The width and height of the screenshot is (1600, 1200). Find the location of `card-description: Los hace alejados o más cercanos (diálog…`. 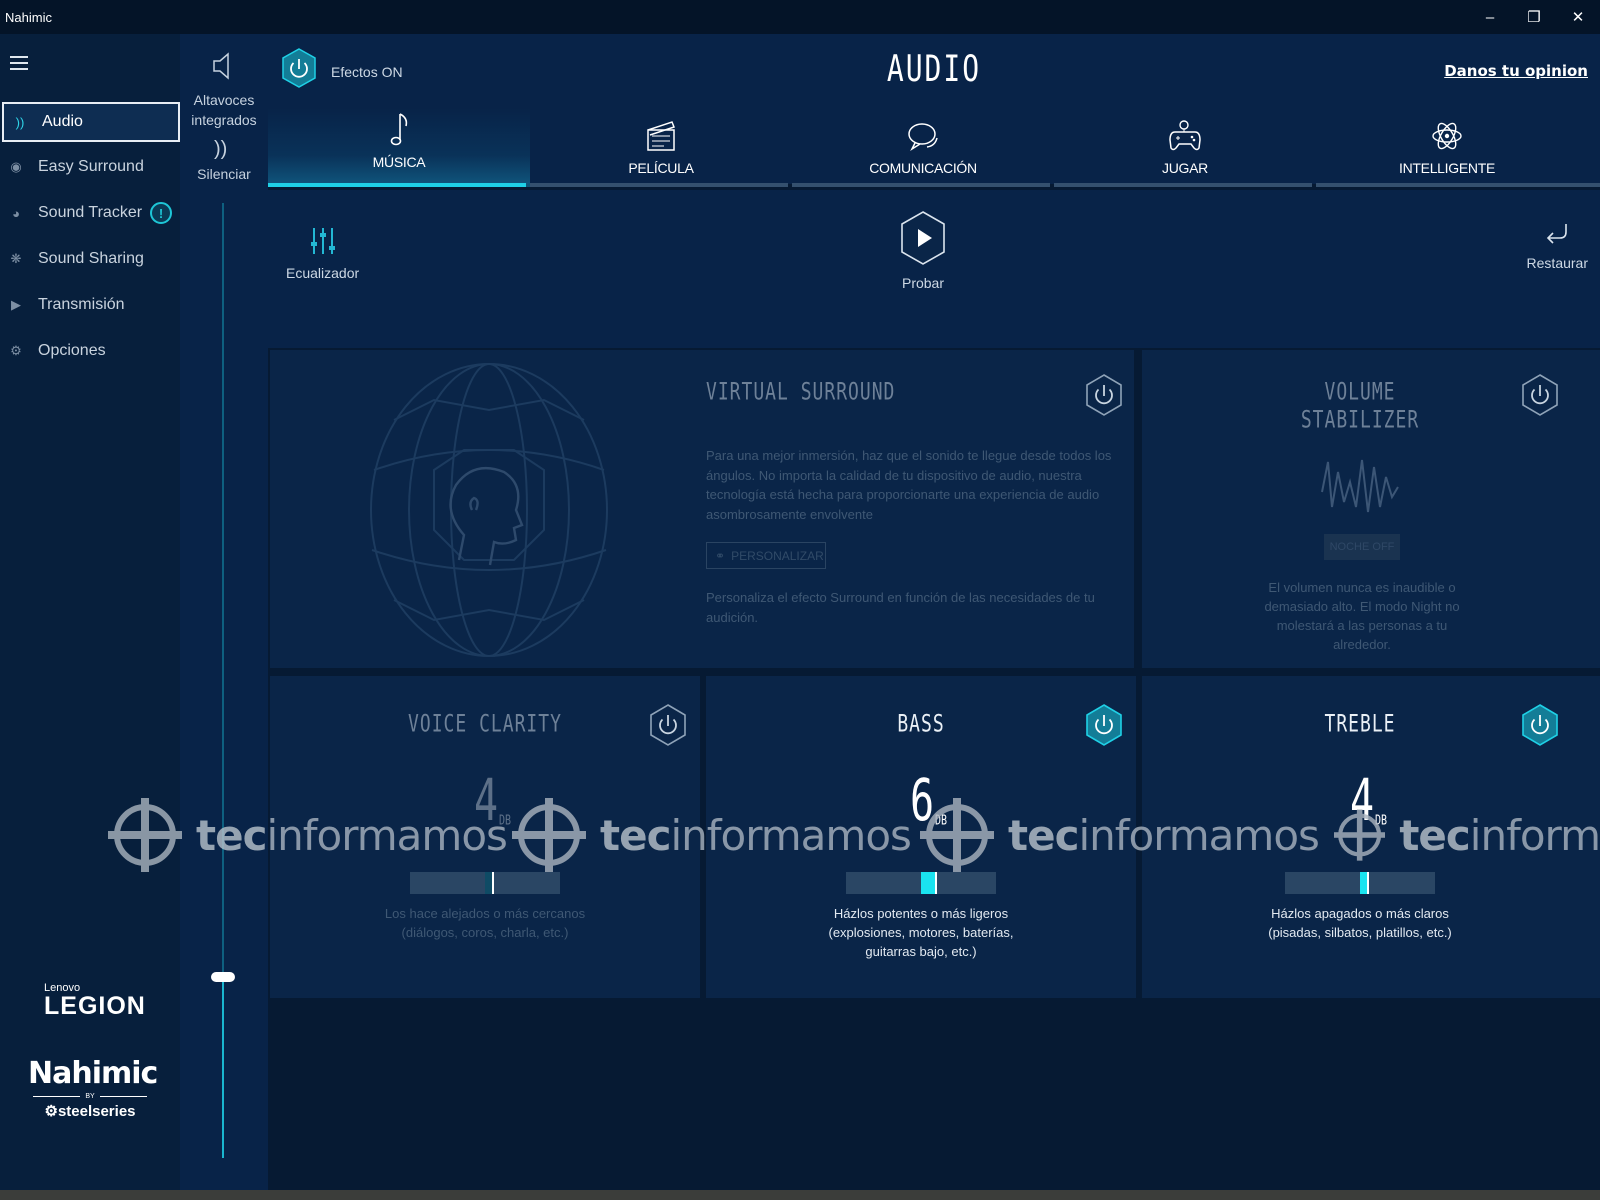

card-description: Los hace alejados o más cercanos (diálog… is located at coordinates (485, 923).